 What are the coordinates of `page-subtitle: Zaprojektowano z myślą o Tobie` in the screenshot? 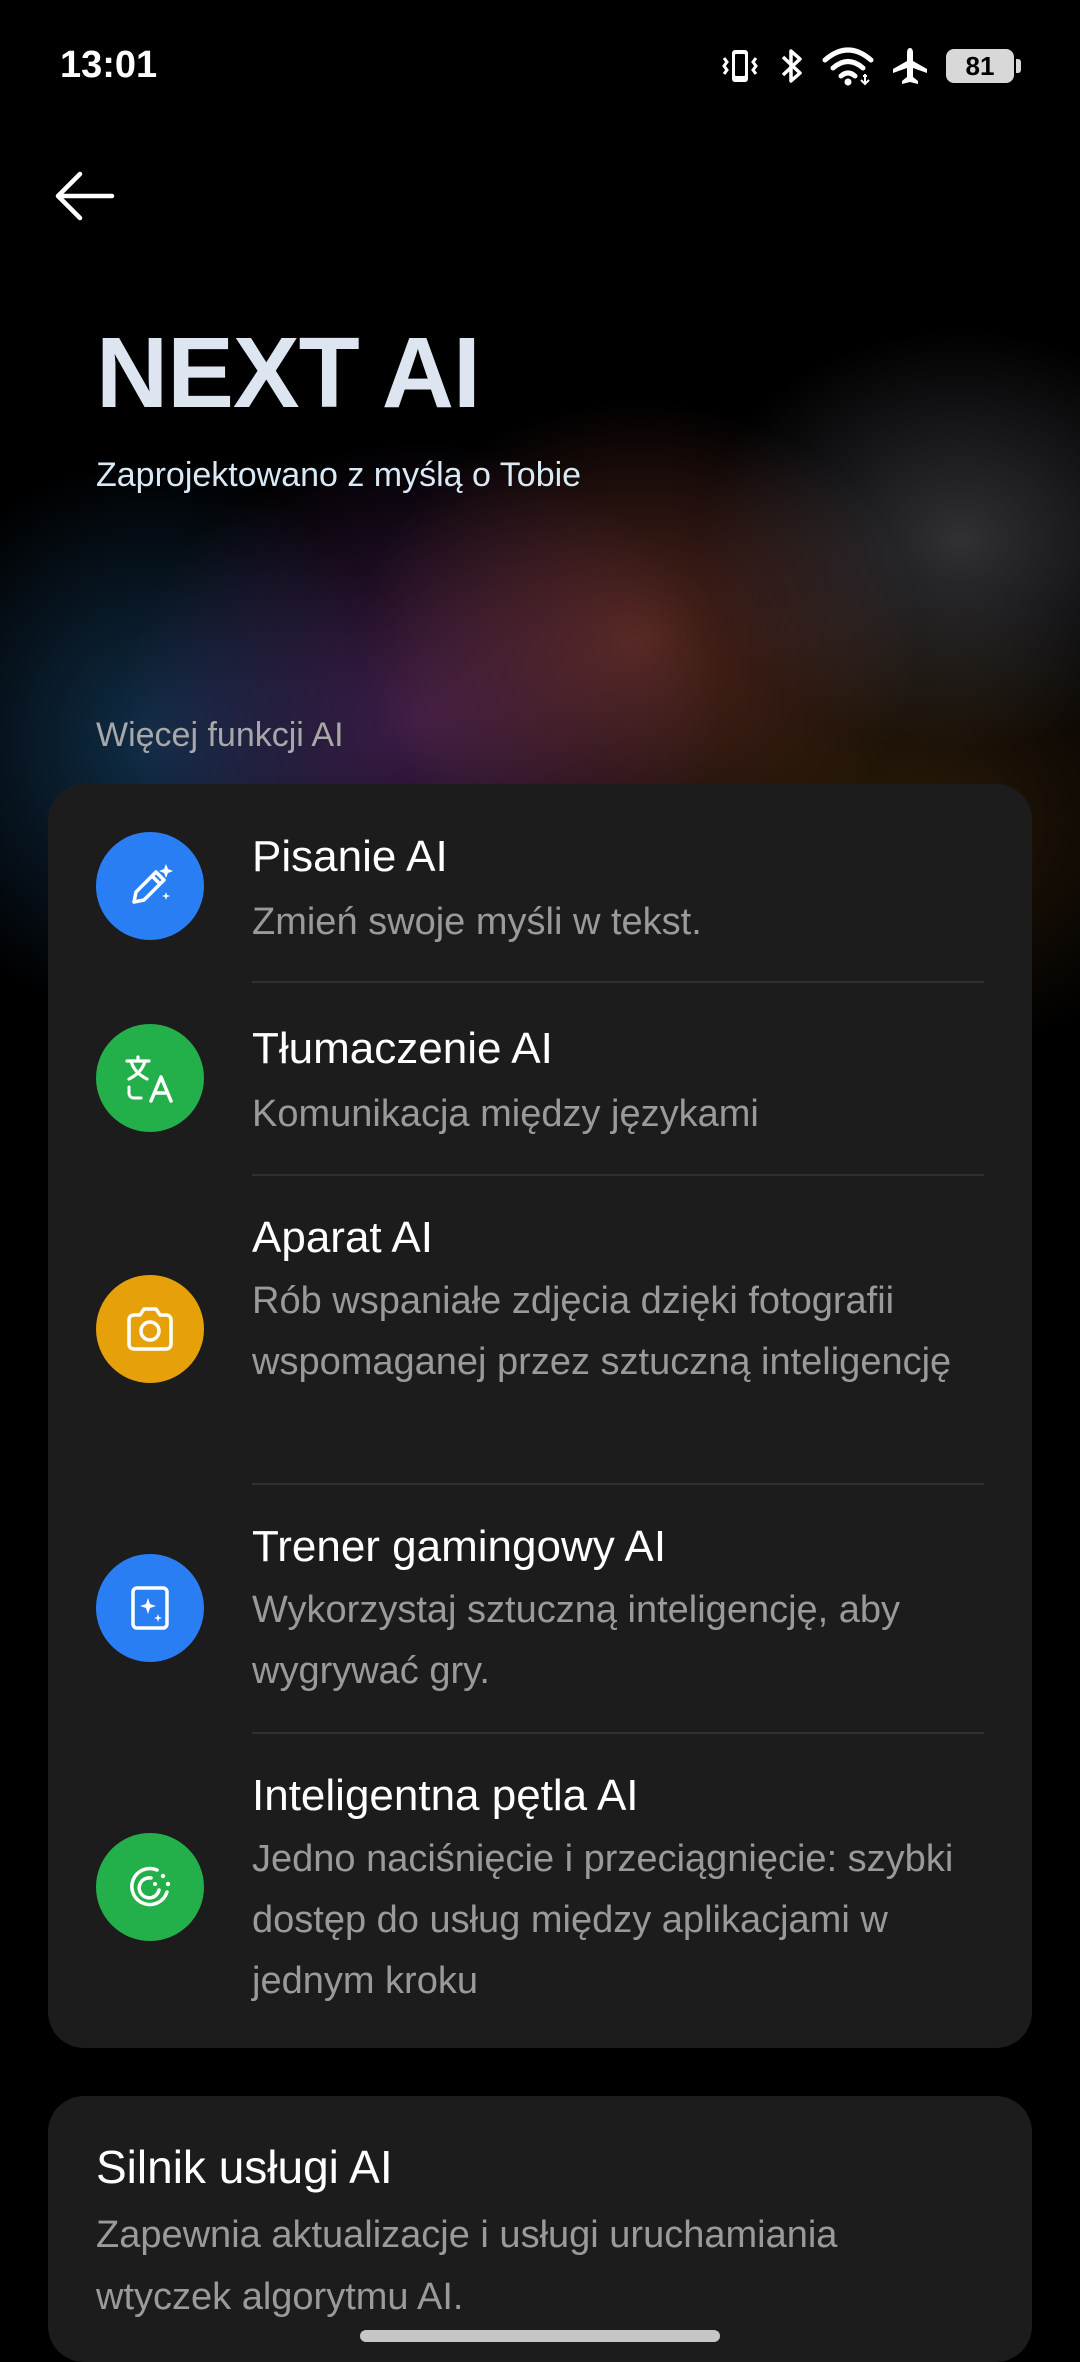 It's located at (339, 475).